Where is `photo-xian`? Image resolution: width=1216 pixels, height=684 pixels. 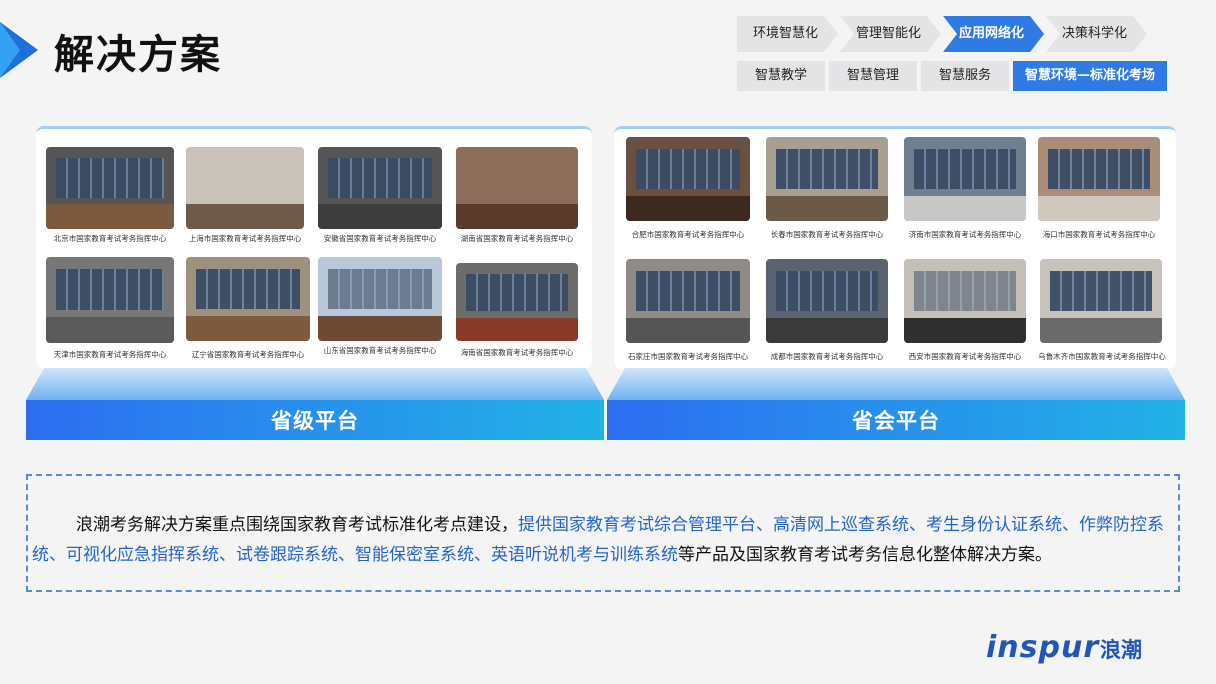 photo-xian is located at coordinates (965, 301).